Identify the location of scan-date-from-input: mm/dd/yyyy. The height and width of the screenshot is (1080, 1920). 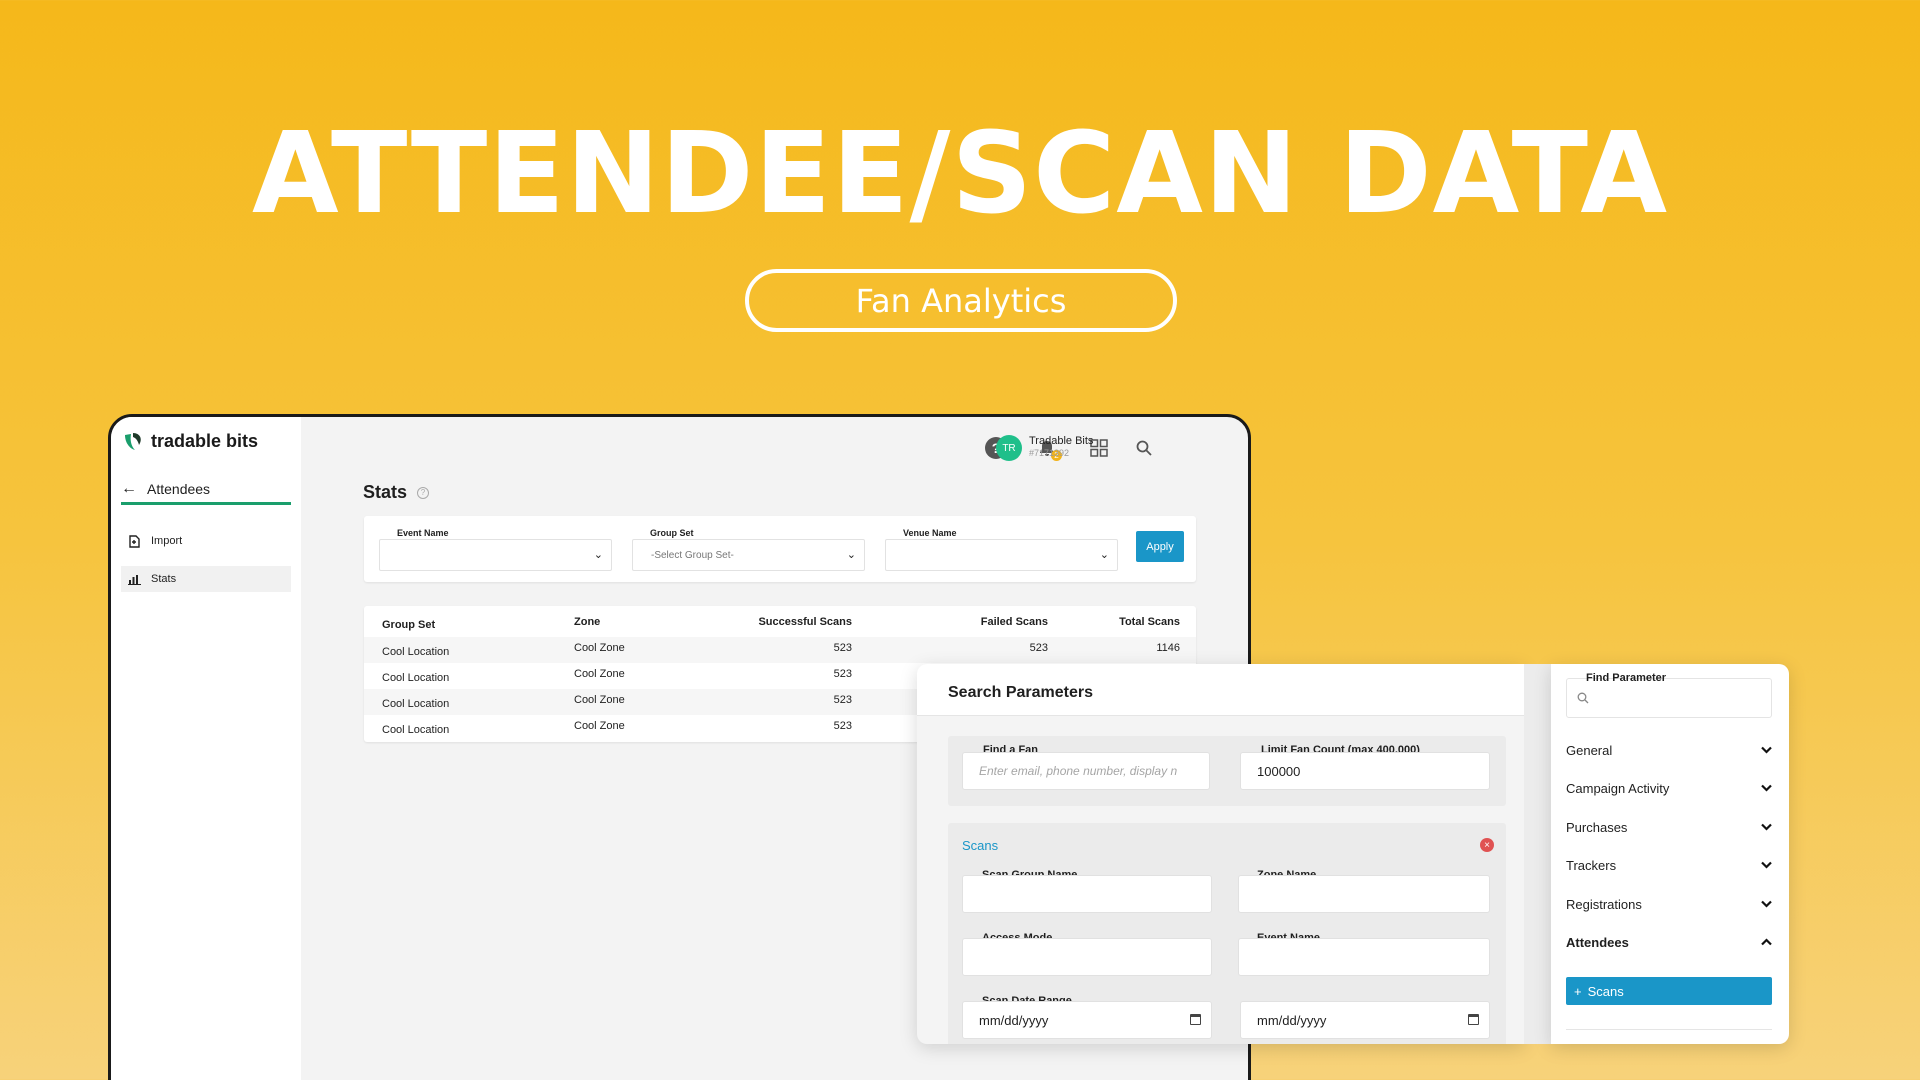
(1087, 1020).